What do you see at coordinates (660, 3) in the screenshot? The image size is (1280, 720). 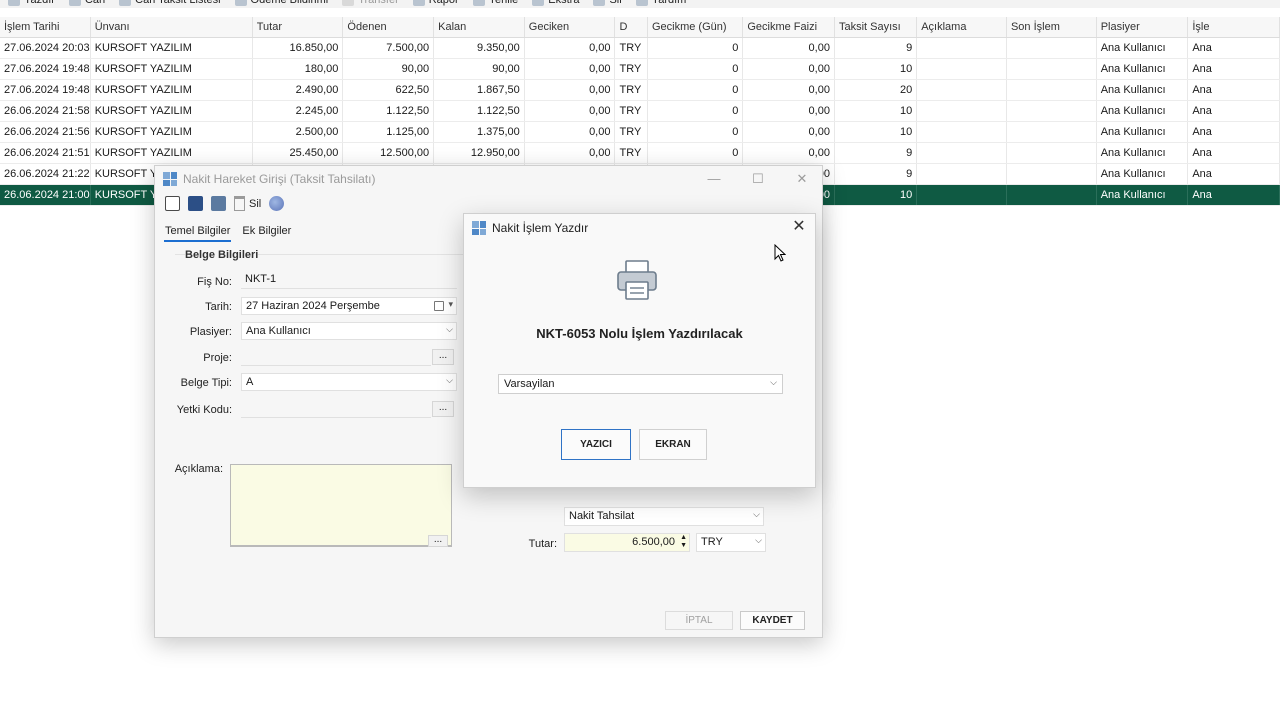 I see `toolbar-item-yard-m: Yardım` at bounding box center [660, 3].